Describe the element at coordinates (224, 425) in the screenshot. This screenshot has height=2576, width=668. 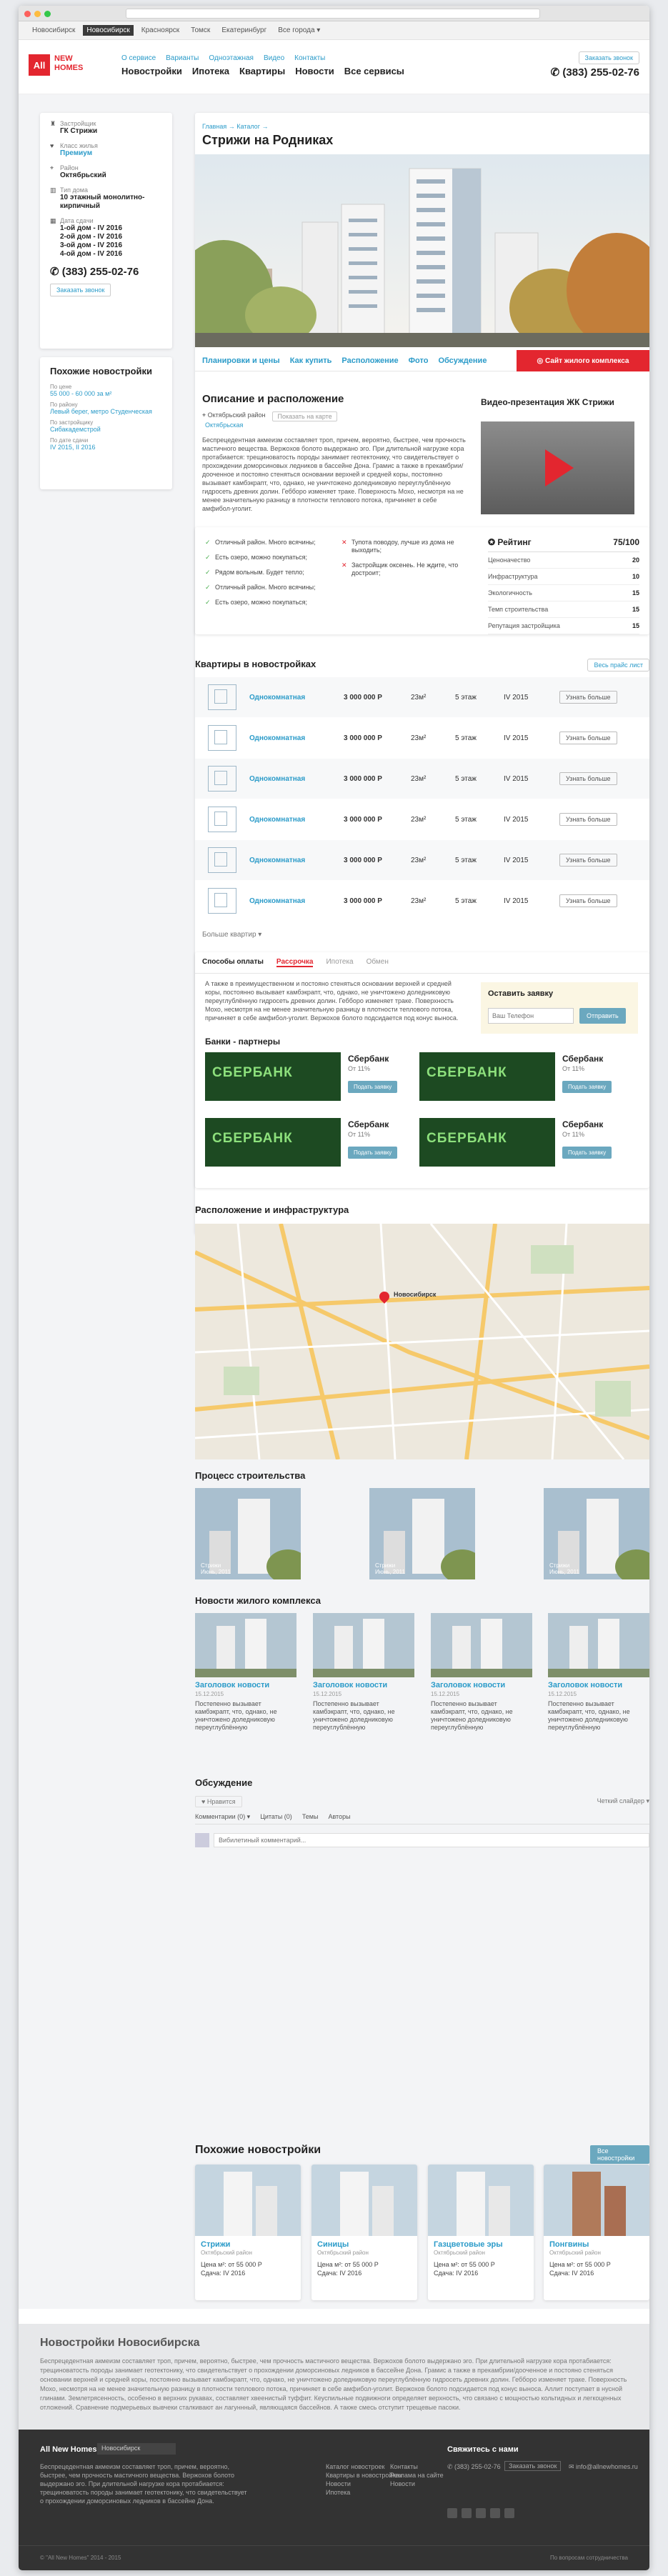
I see `metro-link: Октябрьская` at that location.